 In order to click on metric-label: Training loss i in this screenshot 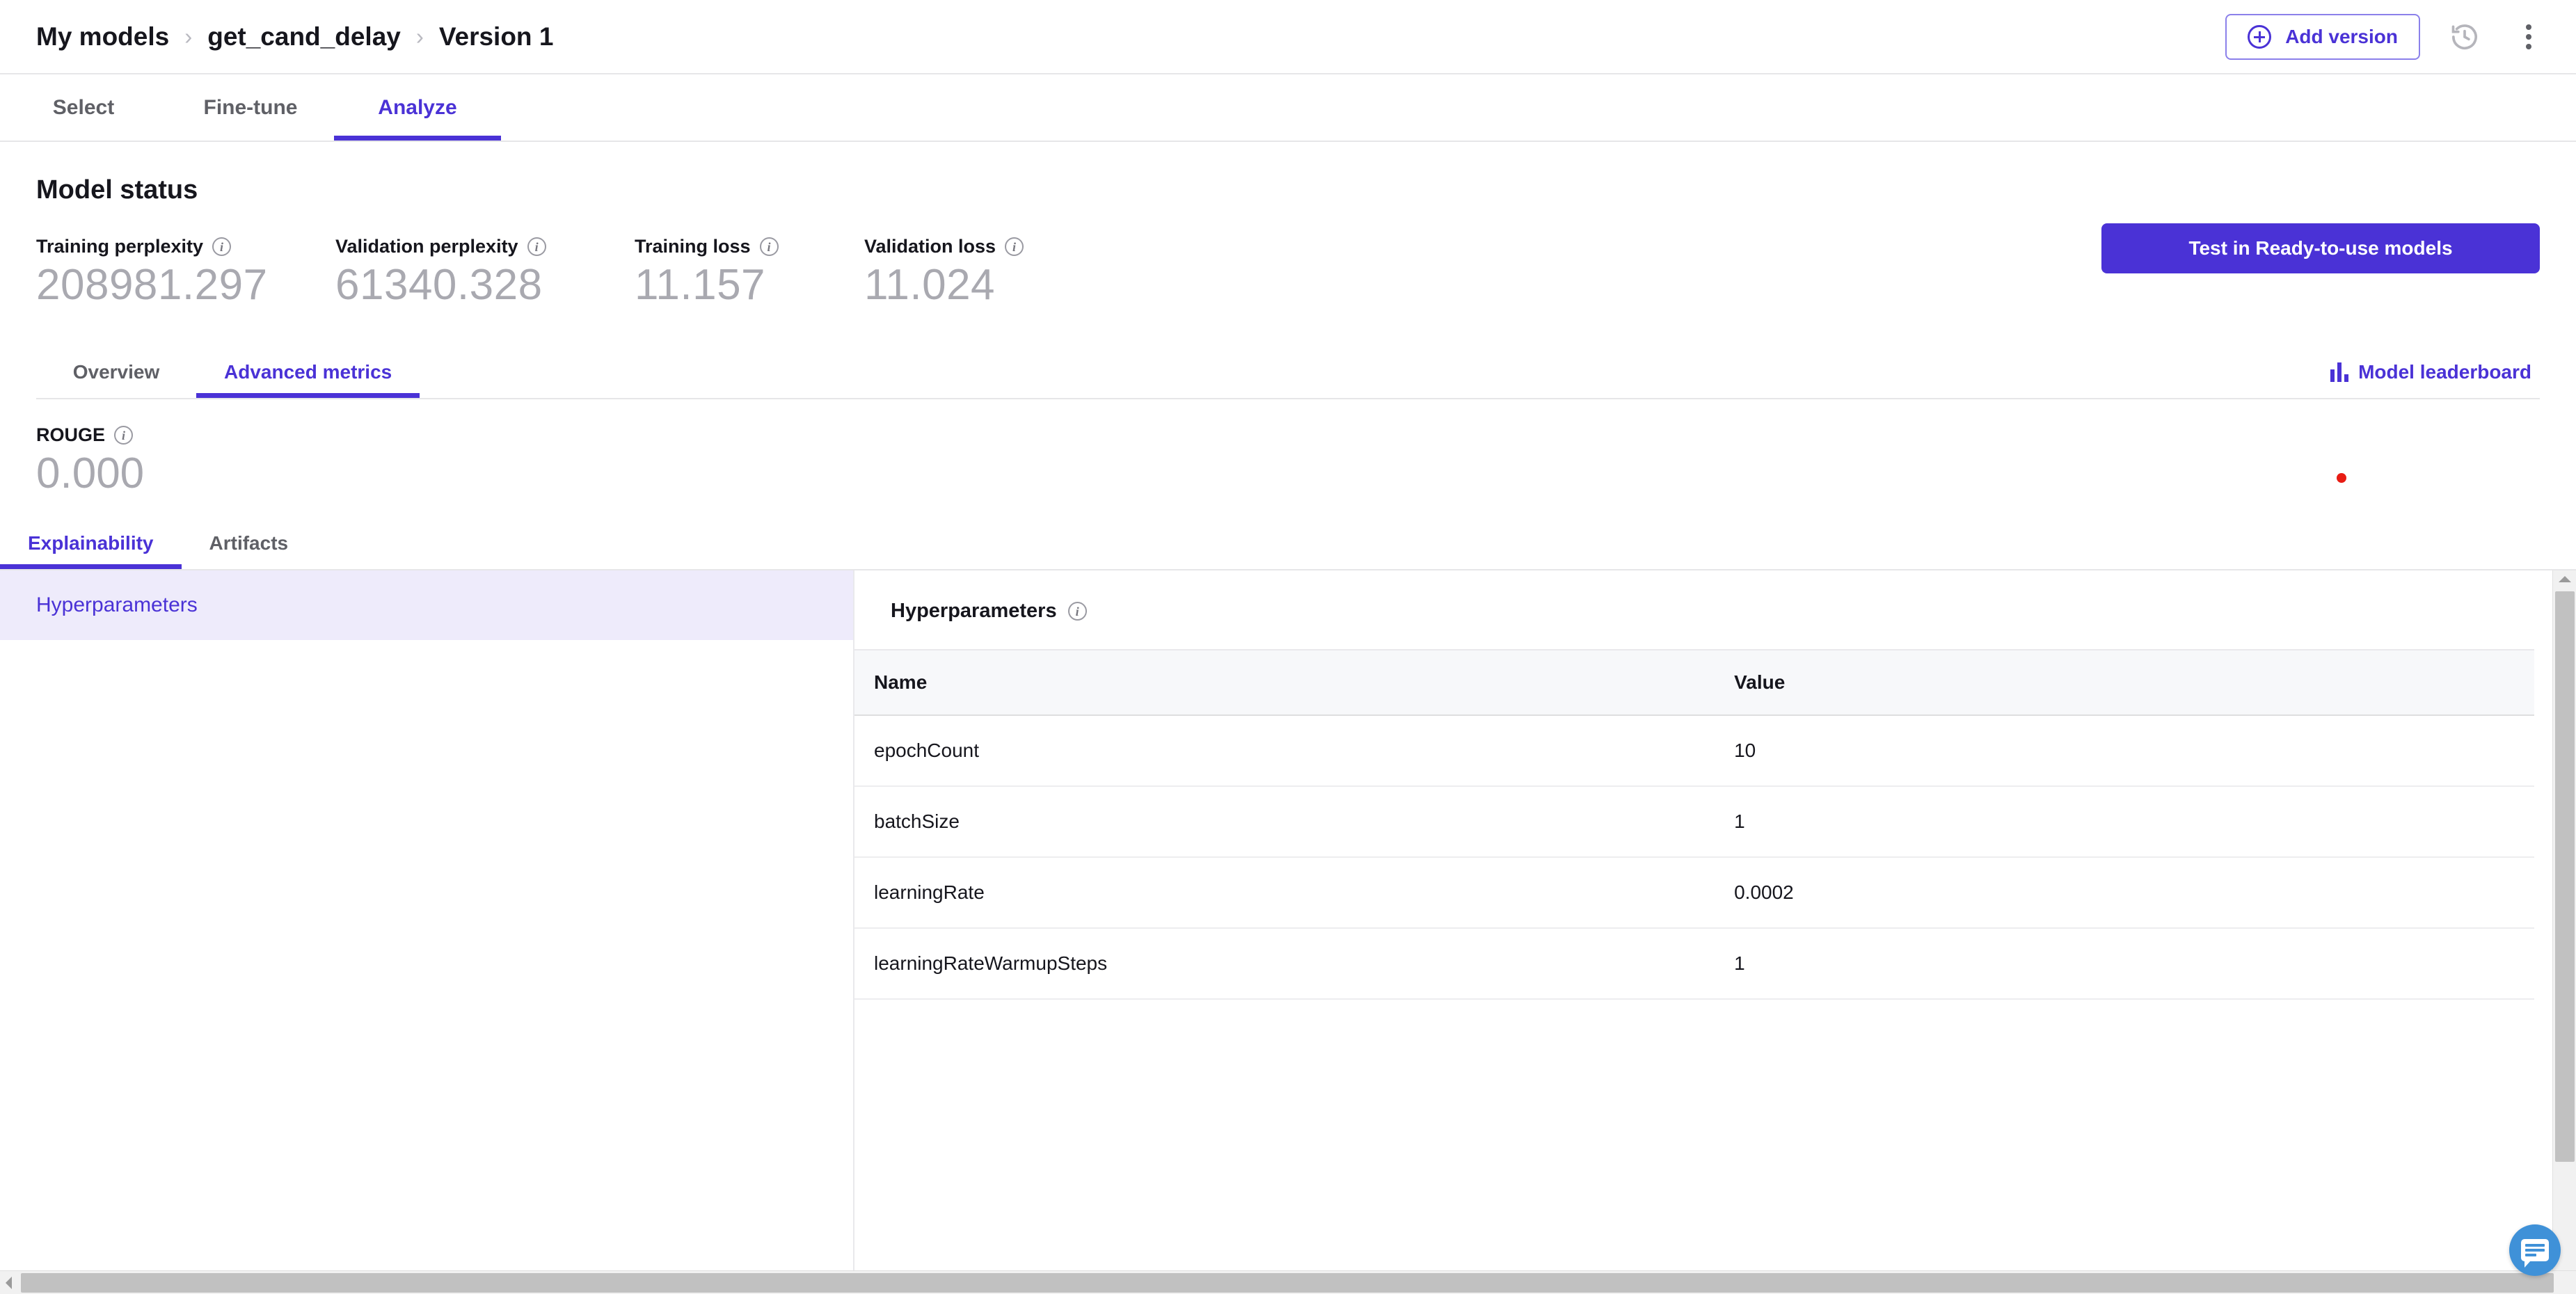, I will do `click(749, 246)`.